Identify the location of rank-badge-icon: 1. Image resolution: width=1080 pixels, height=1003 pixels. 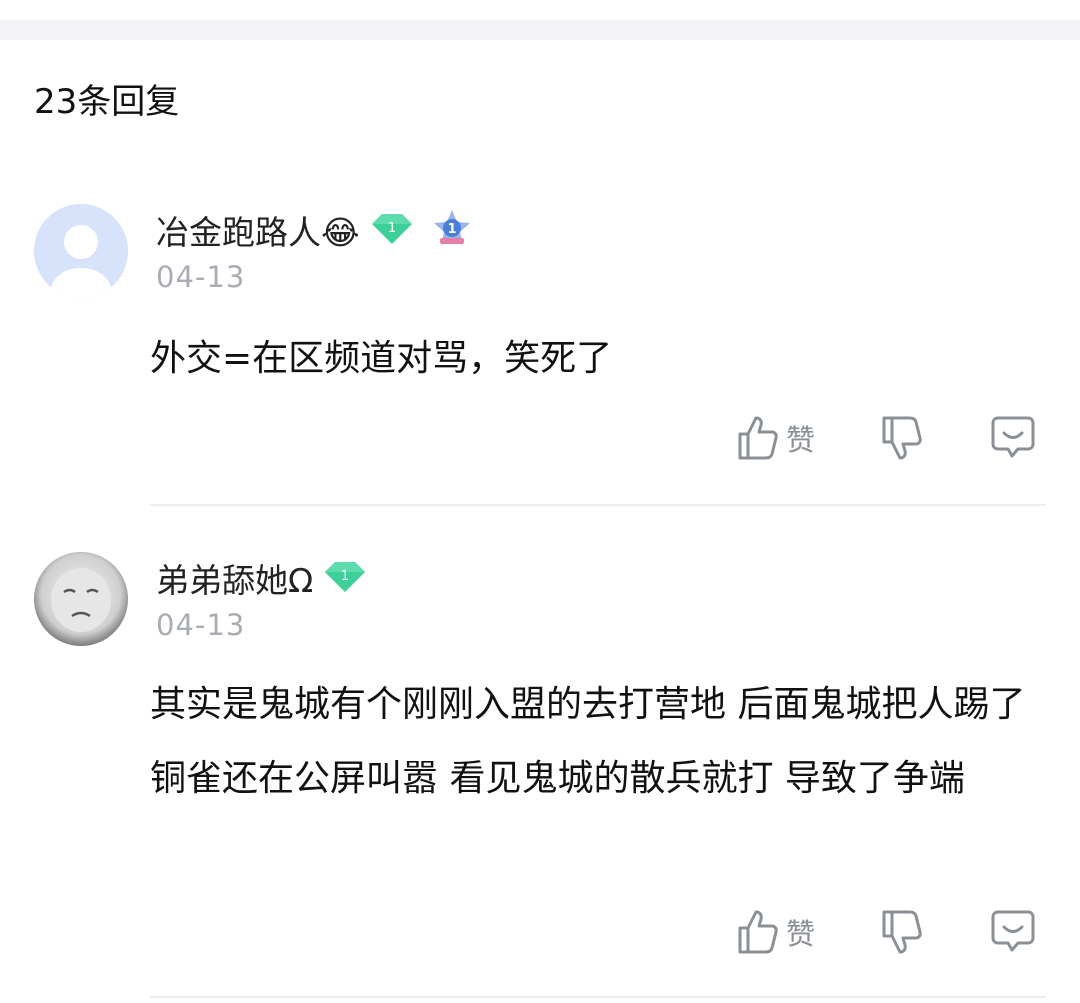
(452, 230).